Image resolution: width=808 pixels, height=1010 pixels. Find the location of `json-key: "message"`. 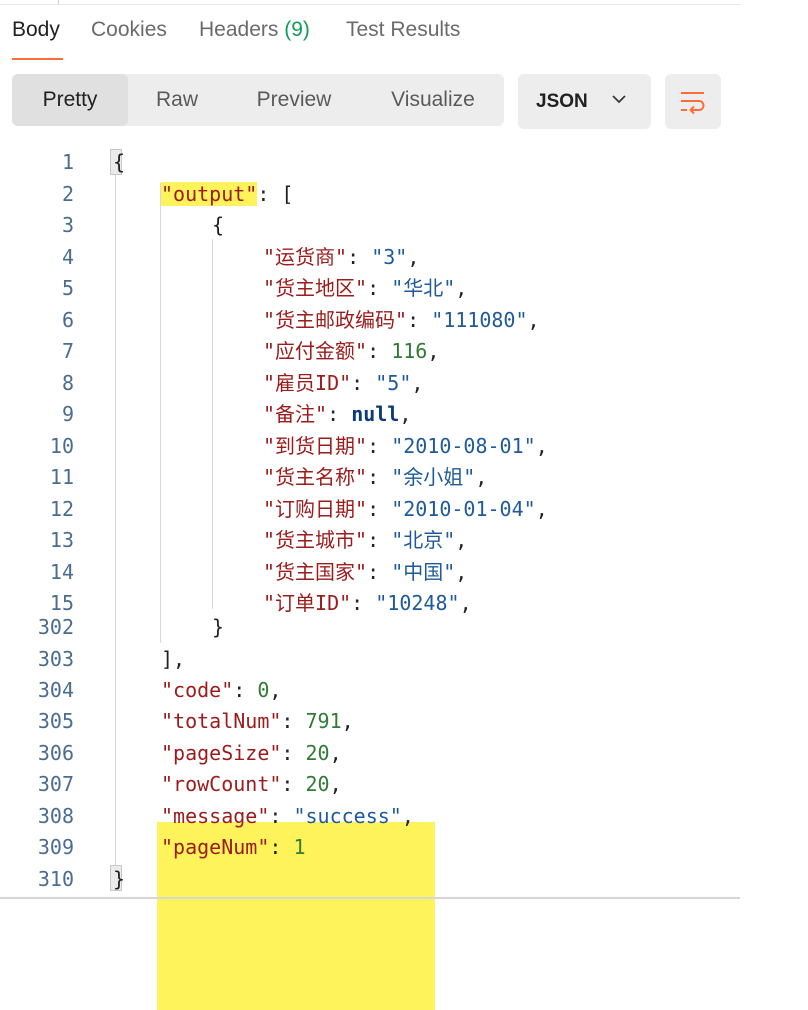

json-key: "message" is located at coordinates (215, 816).